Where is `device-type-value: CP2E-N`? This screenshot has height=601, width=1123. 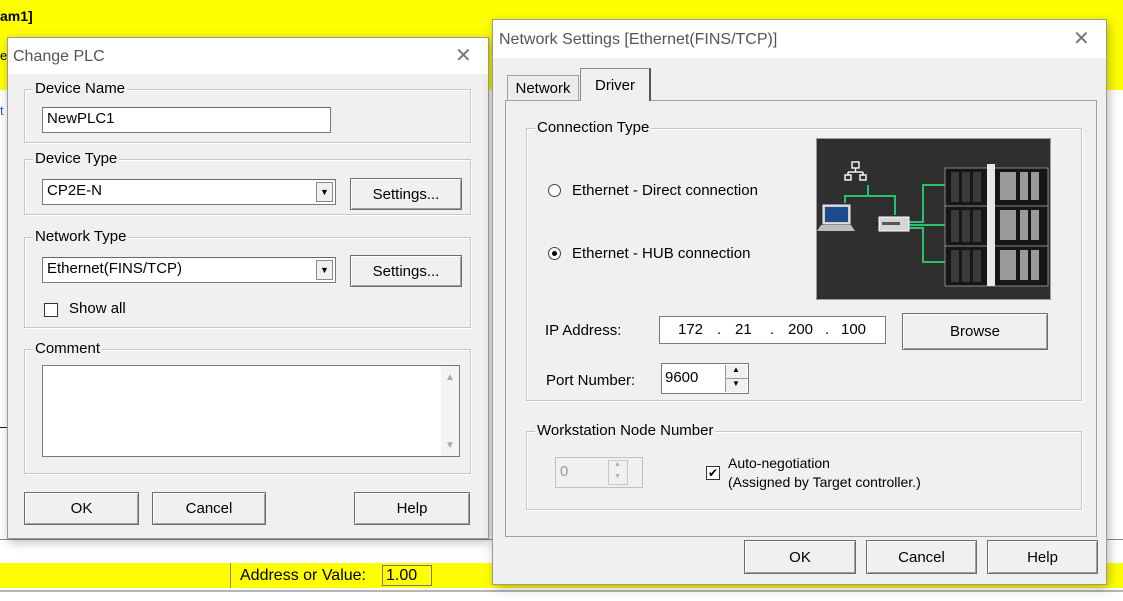
device-type-value: CP2E-N is located at coordinates (75, 190).